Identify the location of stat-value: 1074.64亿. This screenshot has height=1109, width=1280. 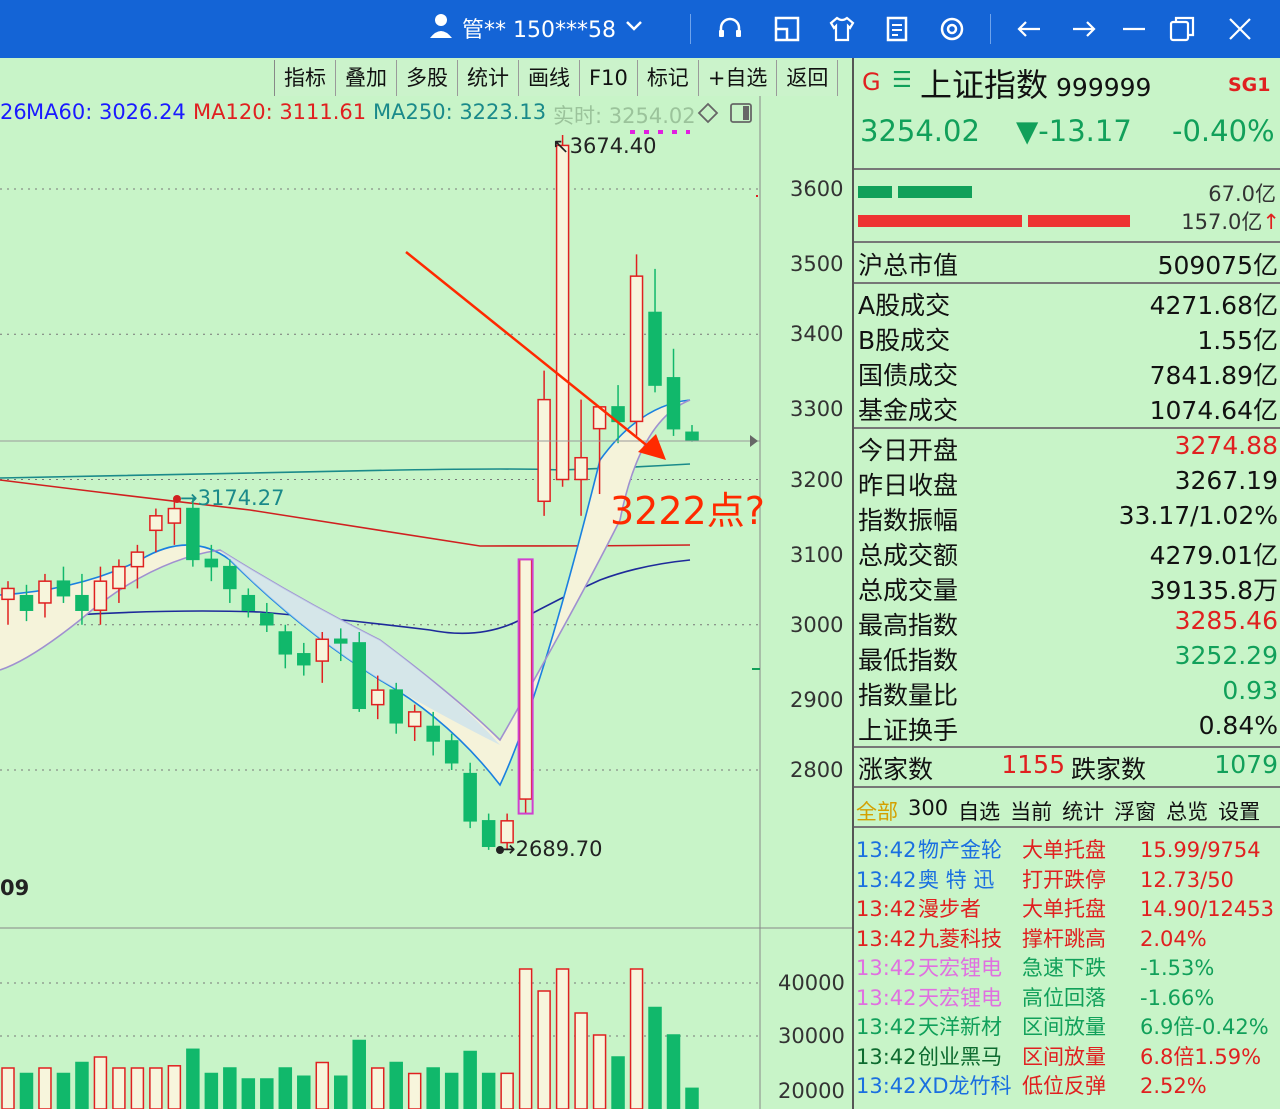
(1213, 410).